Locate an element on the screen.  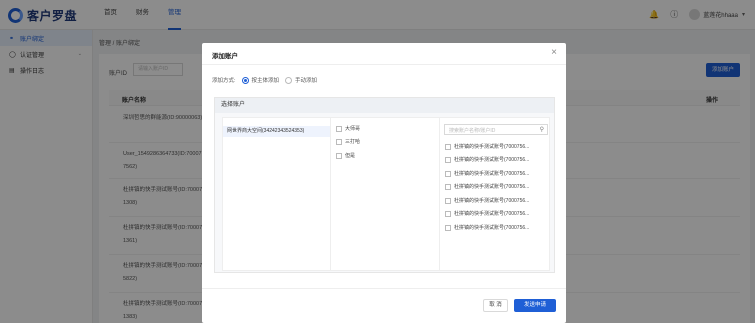
group-item: 大师哥 is located at coordinates (348, 128).